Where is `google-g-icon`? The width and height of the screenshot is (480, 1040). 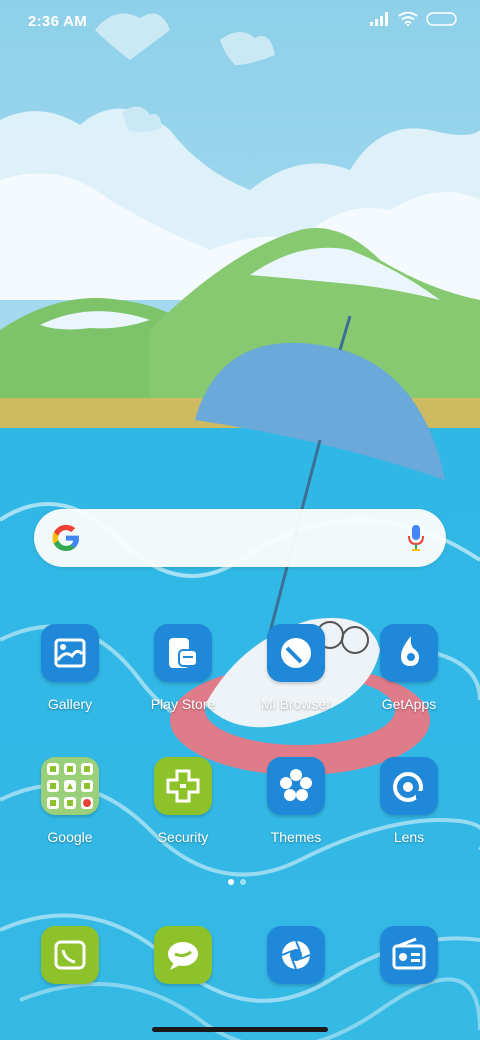
google-g-icon is located at coordinates (65, 537).